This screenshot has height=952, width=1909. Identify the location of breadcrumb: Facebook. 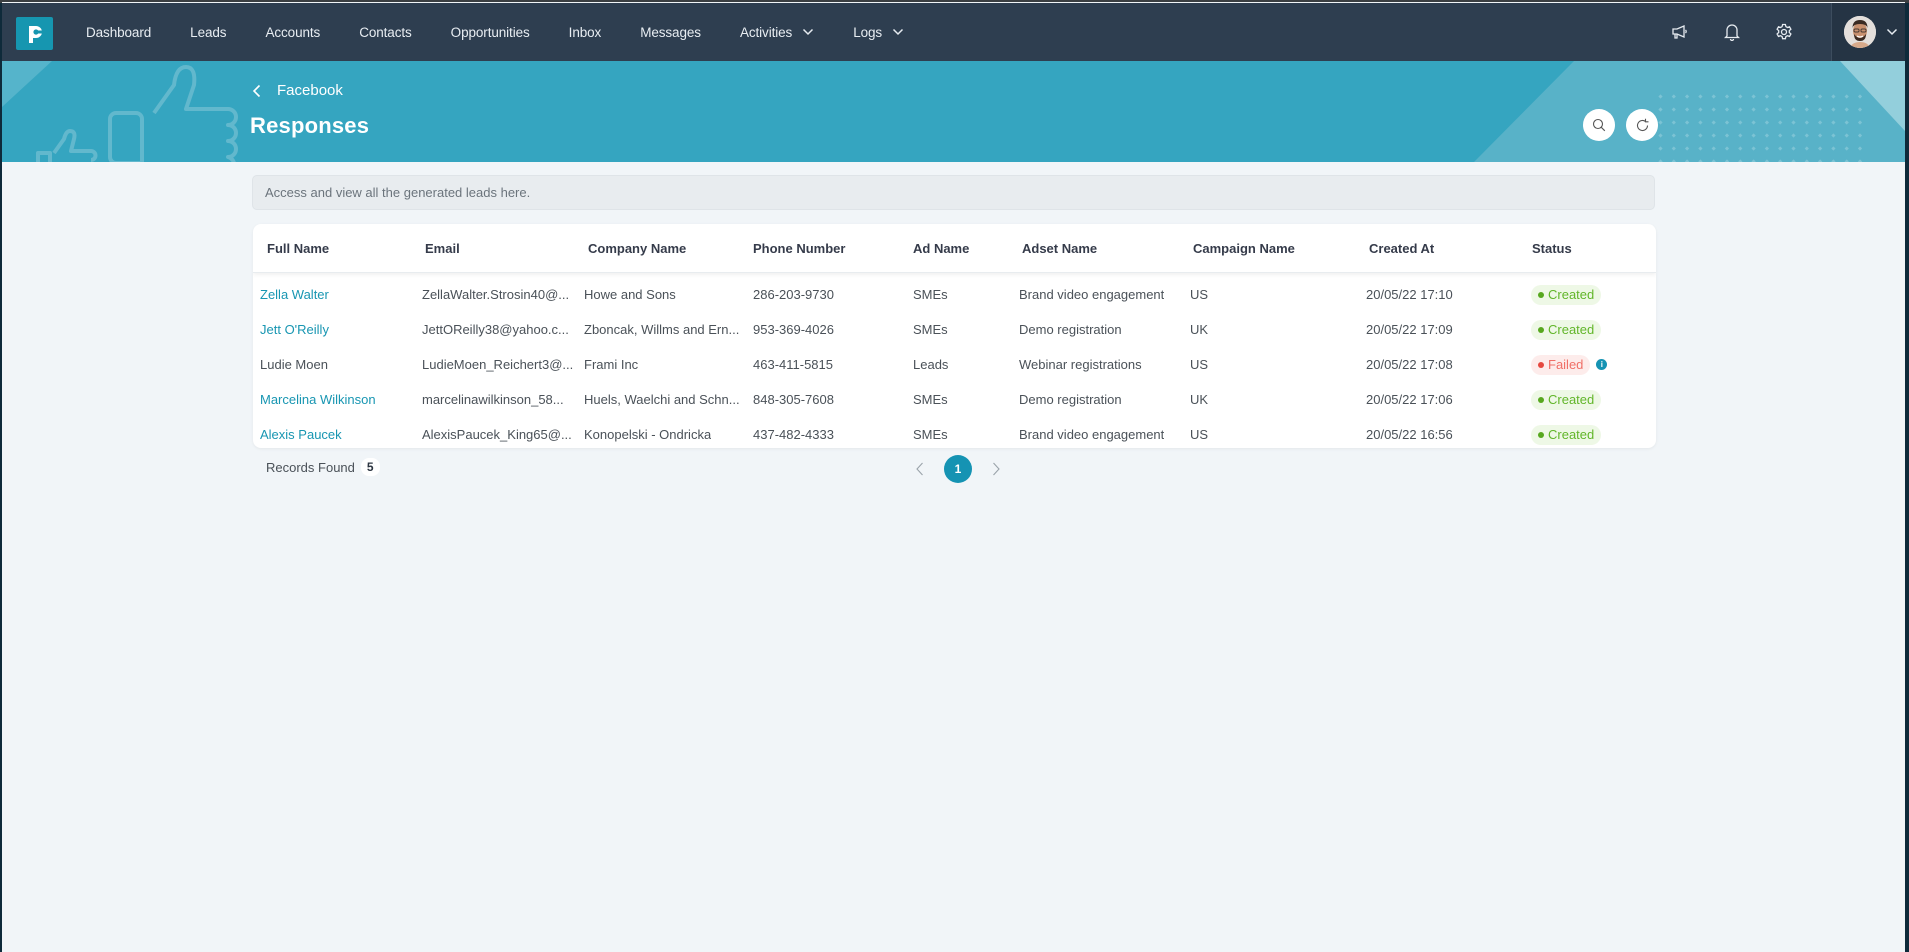
(297, 90).